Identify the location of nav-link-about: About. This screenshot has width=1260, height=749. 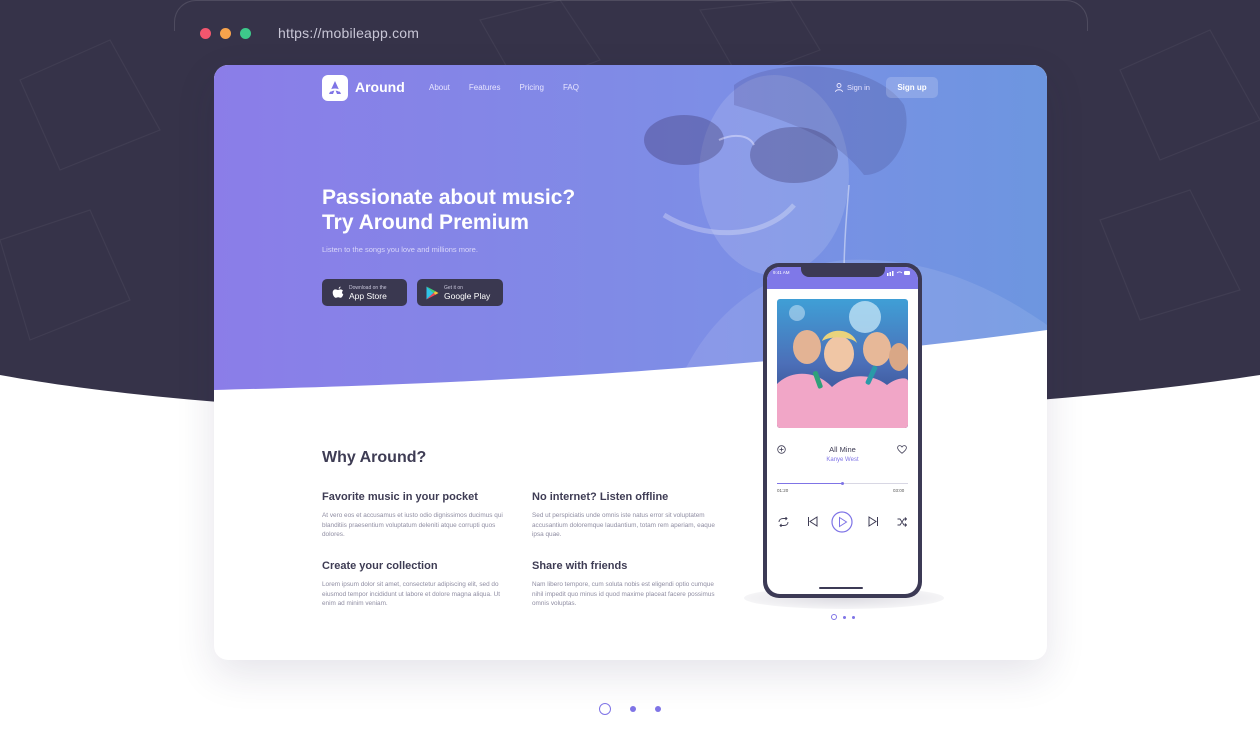
(439, 87).